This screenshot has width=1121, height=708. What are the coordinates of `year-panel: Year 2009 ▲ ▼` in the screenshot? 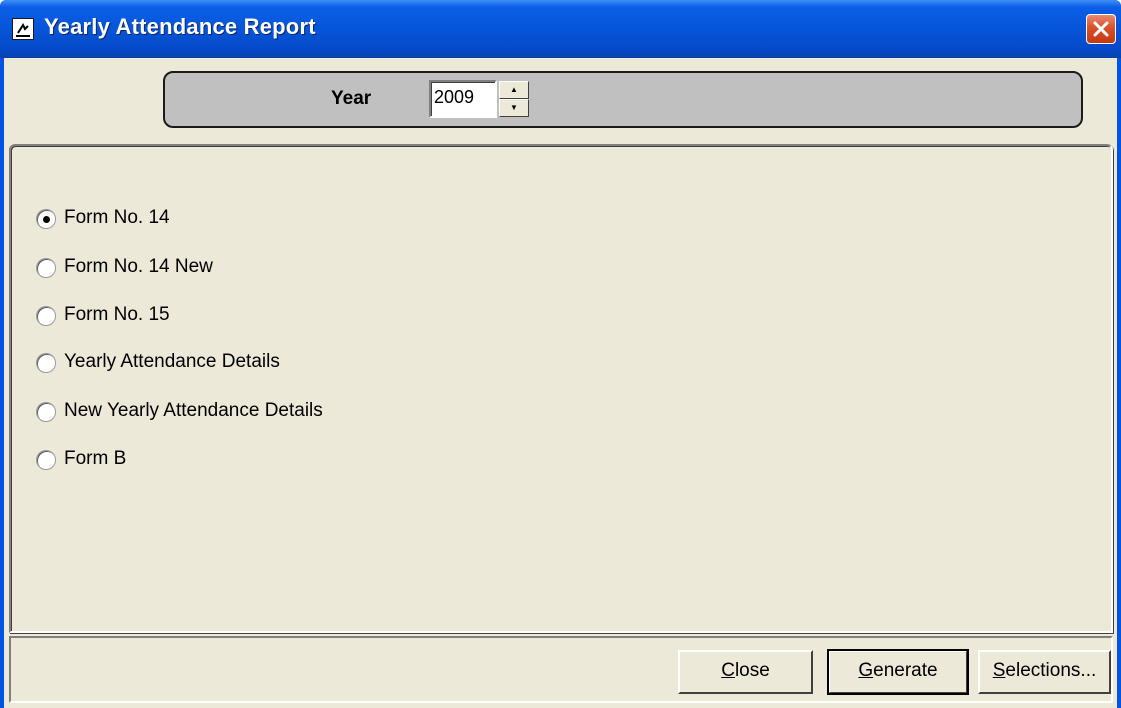 It's located at (623, 99).